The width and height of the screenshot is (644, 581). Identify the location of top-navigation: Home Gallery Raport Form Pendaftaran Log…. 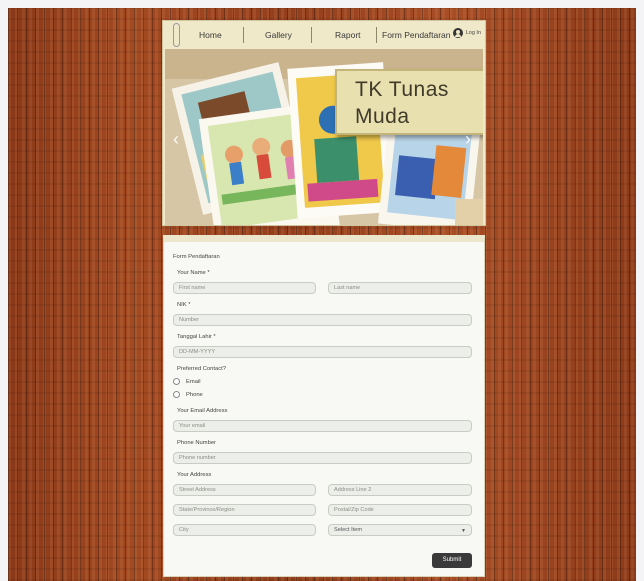
(324, 35).